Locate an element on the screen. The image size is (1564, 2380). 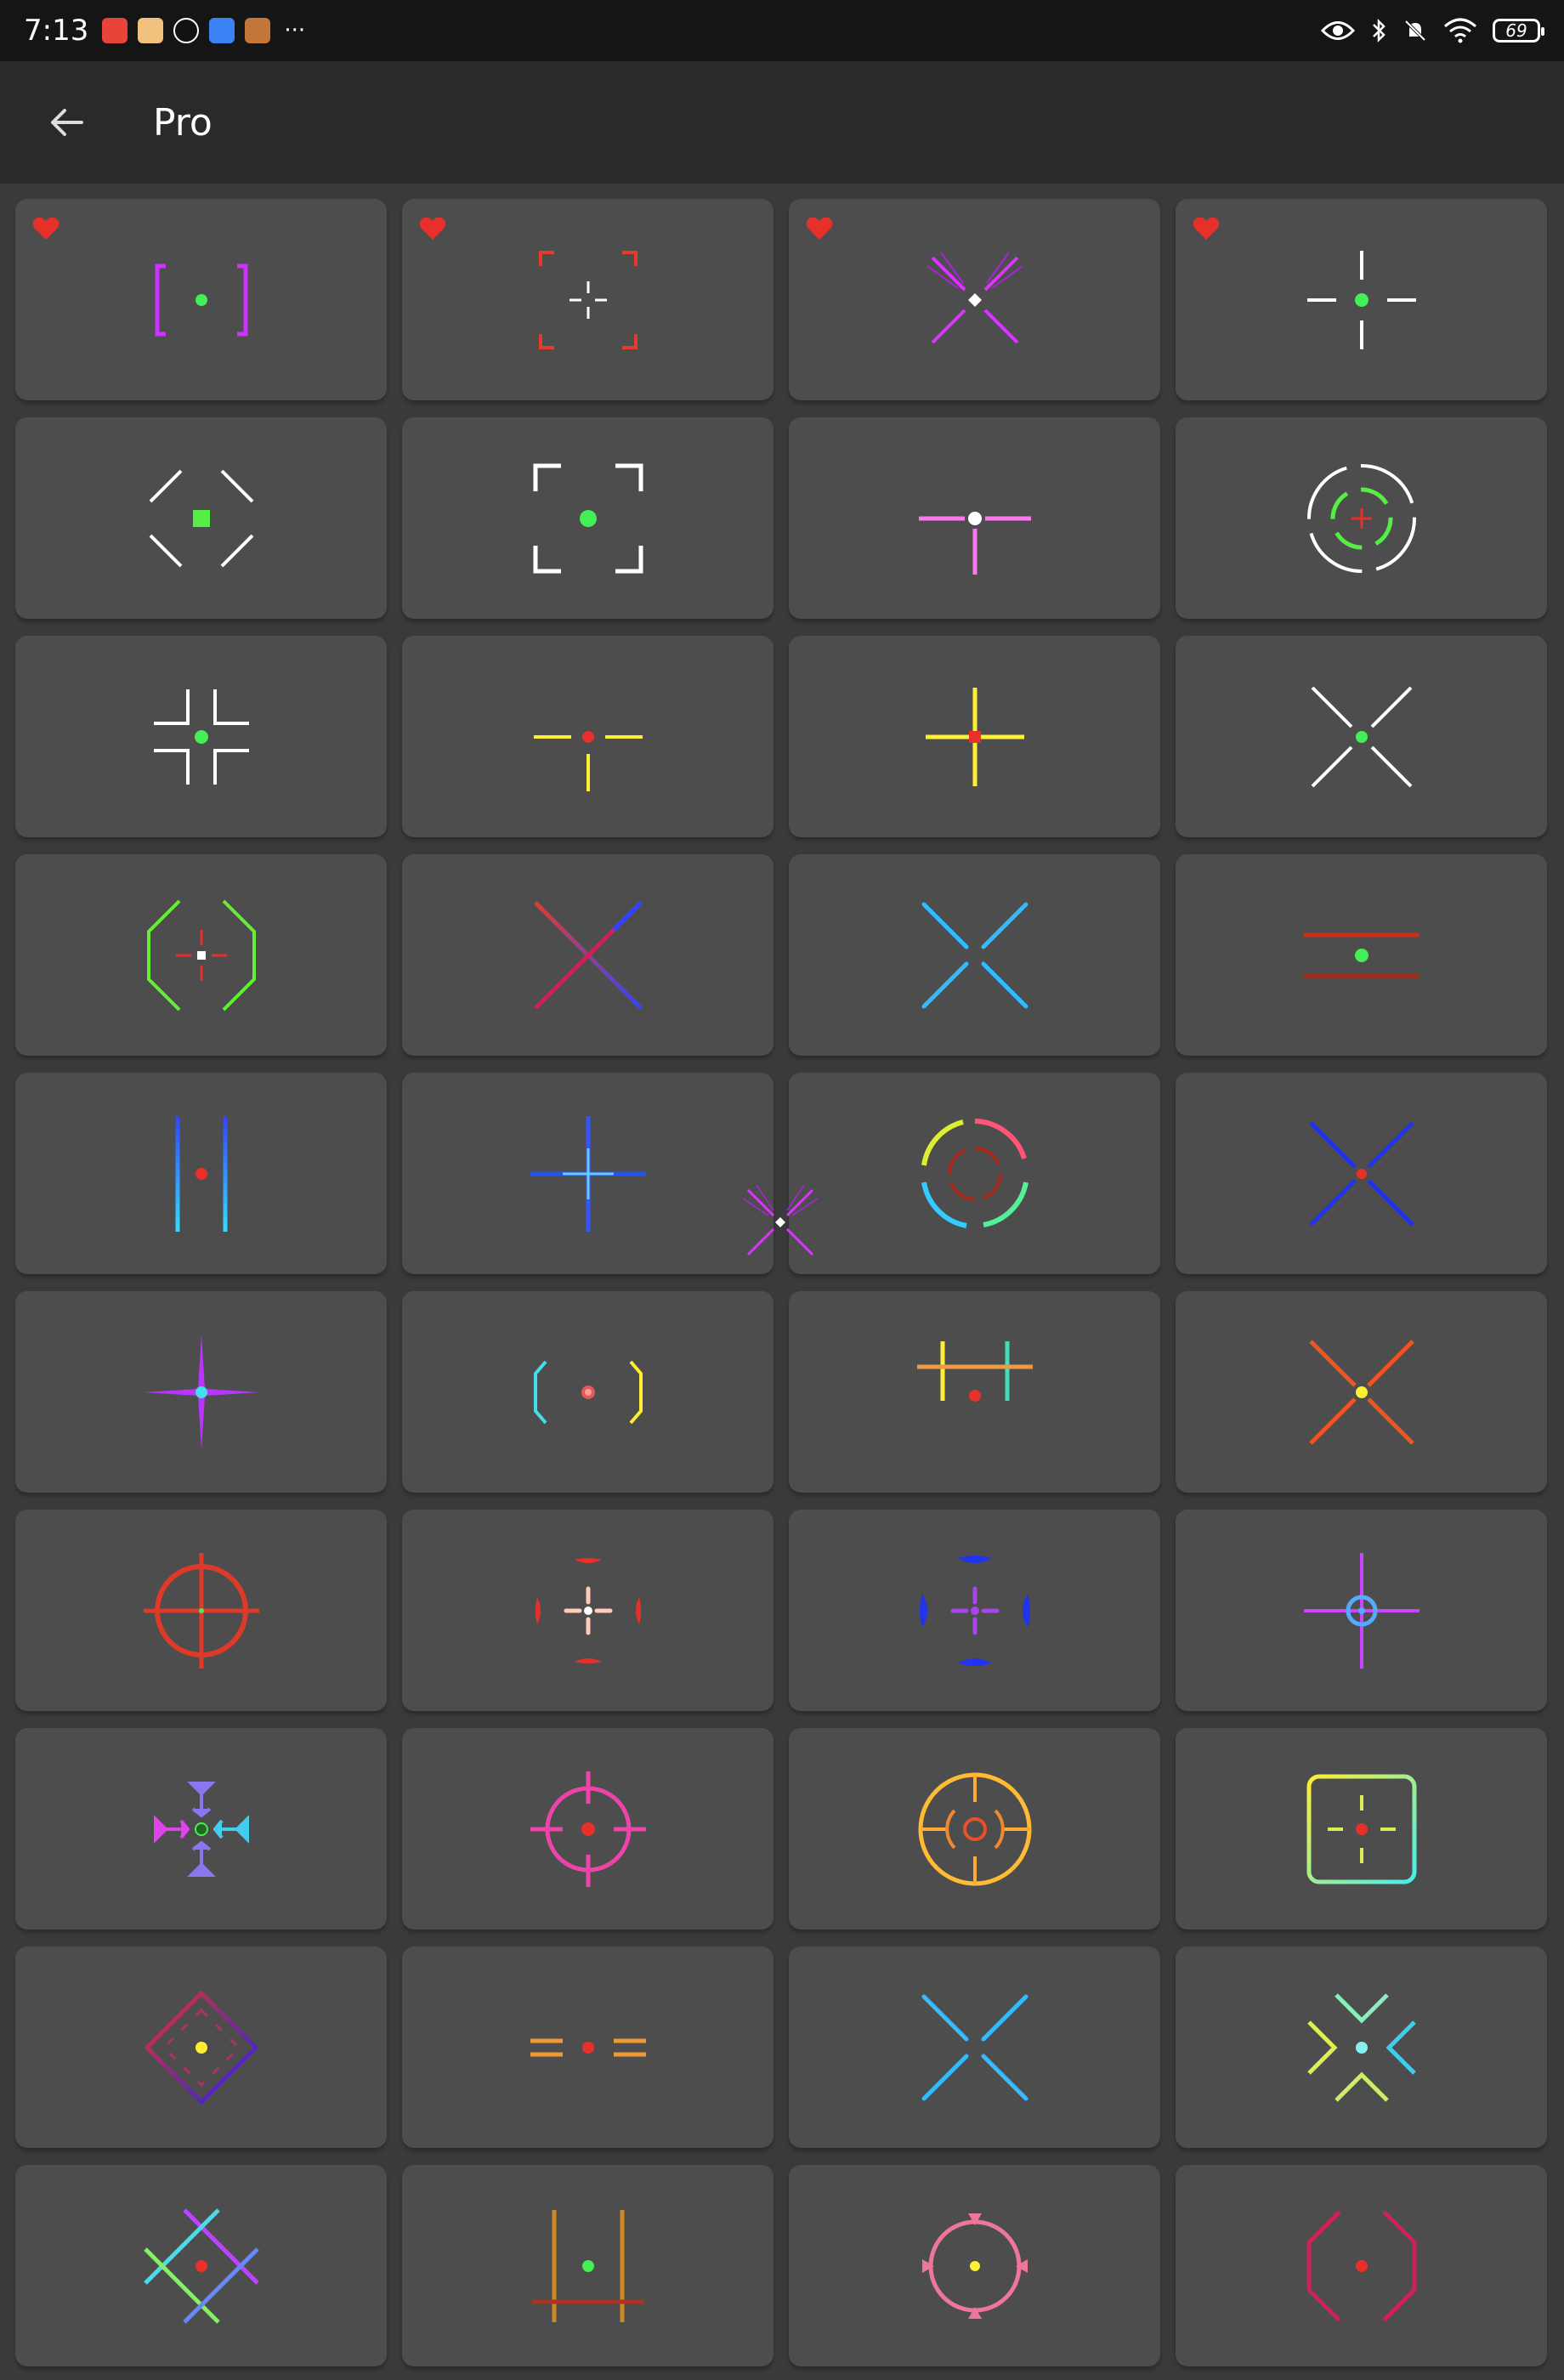
status-indicators: 69 is located at coordinates (1432, 30).